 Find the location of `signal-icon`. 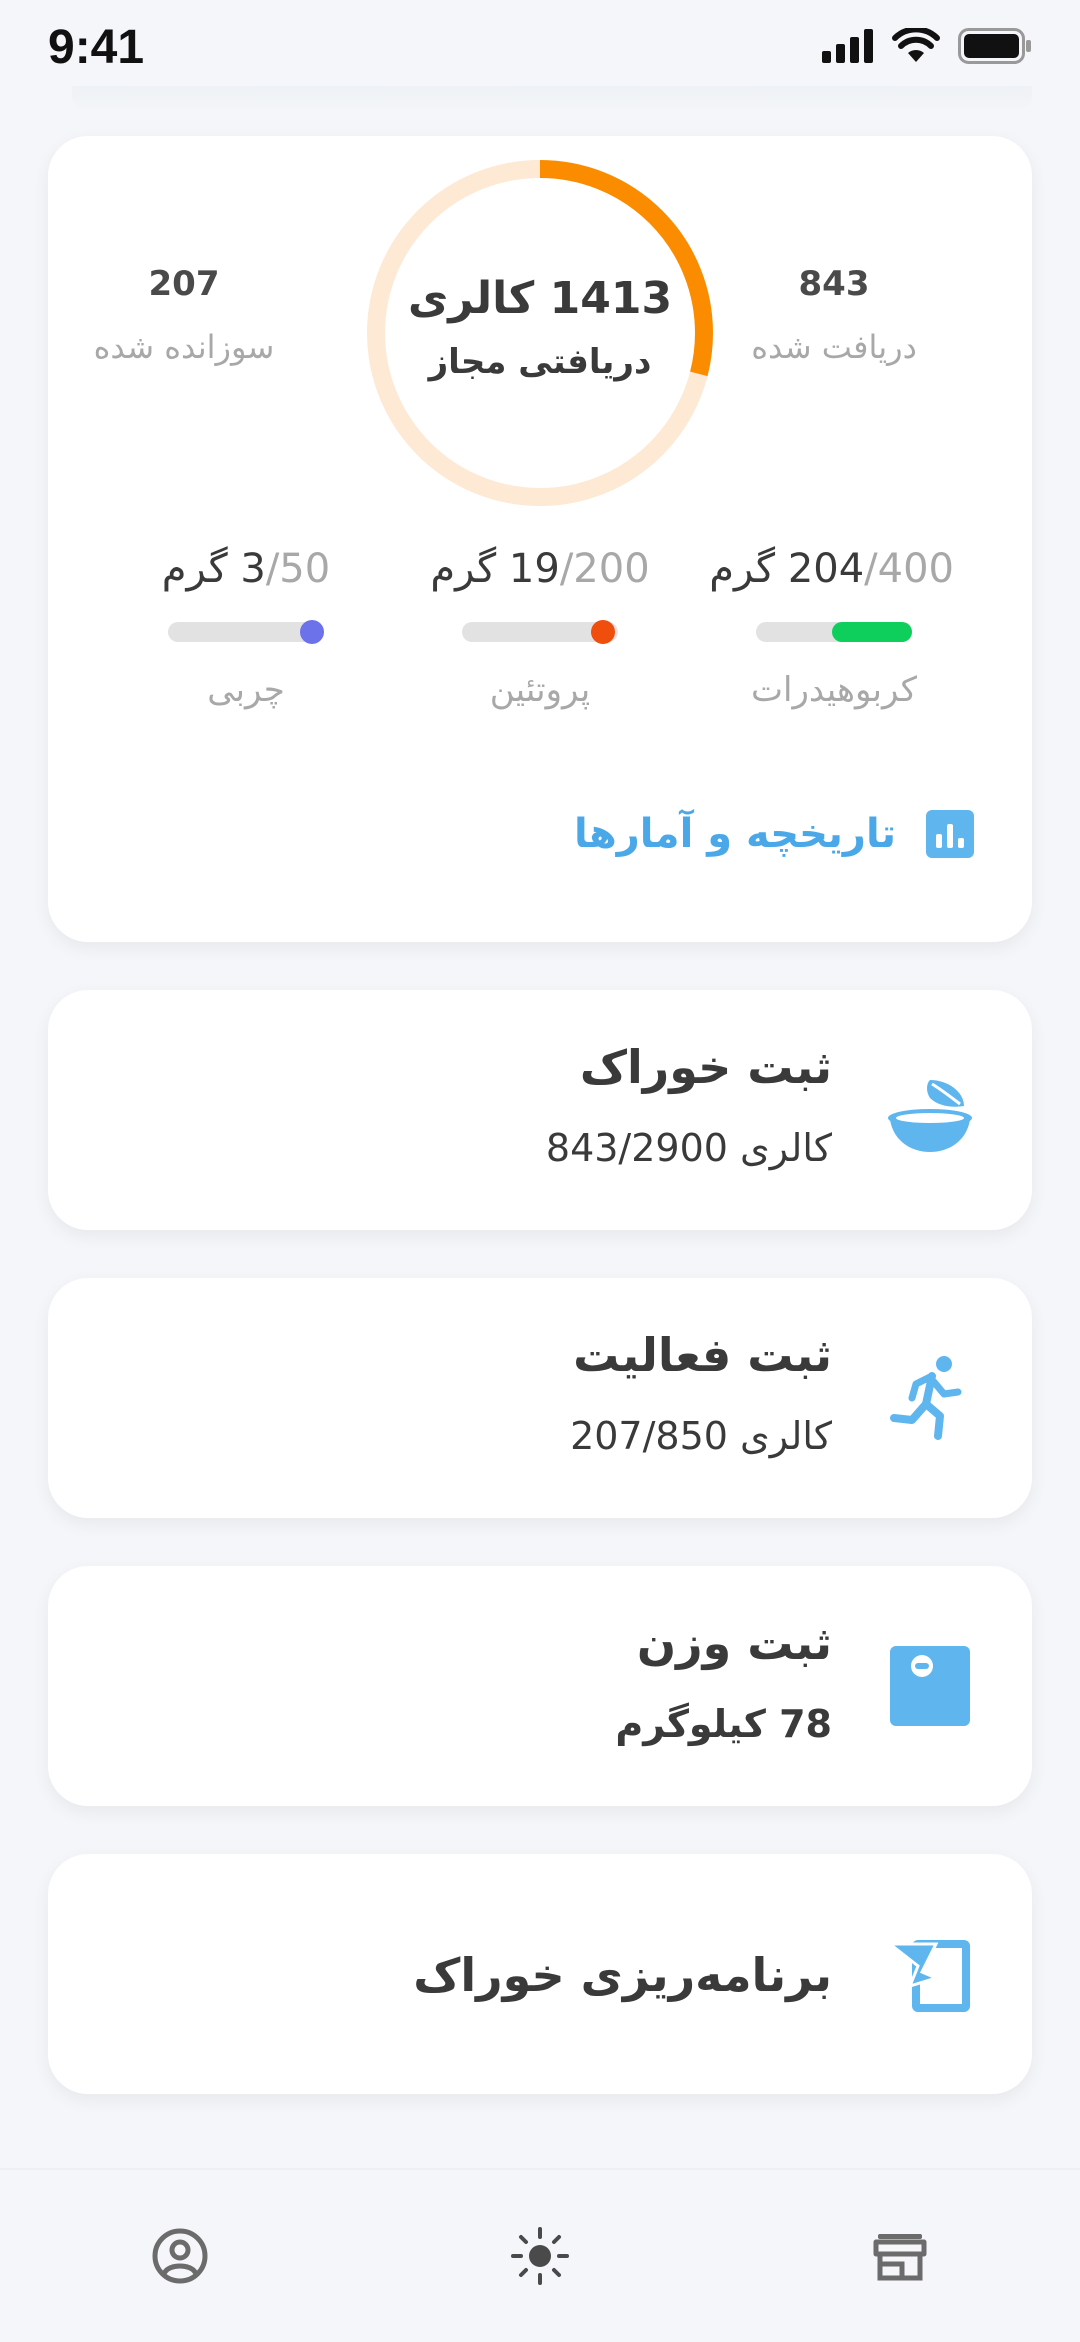

signal-icon is located at coordinates (847, 46).